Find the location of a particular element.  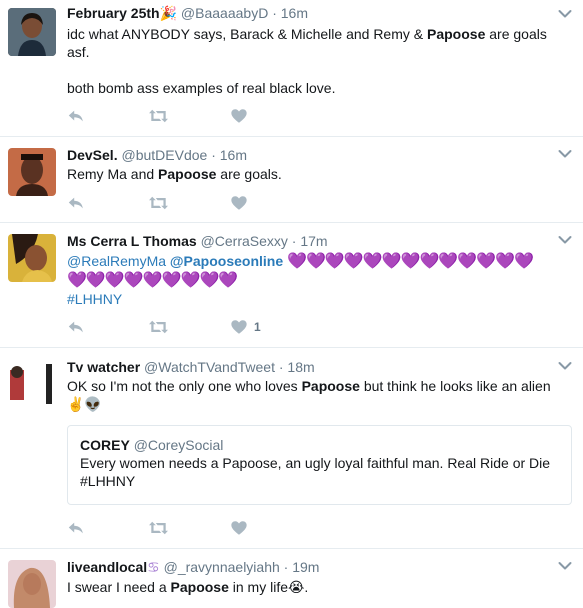

display-name: Tv watcher is located at coordinates (103, 367).